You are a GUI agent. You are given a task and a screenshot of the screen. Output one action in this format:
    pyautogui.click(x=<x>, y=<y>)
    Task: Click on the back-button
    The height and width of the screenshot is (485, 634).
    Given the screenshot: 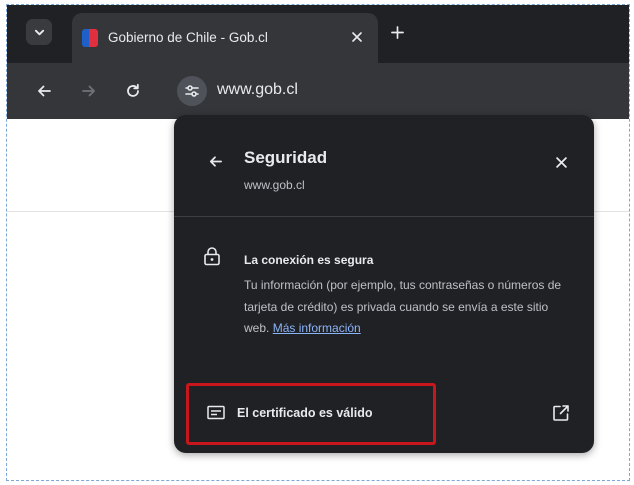 What is the action you would take?
    pyautogui.click(x=44, y=91)
    